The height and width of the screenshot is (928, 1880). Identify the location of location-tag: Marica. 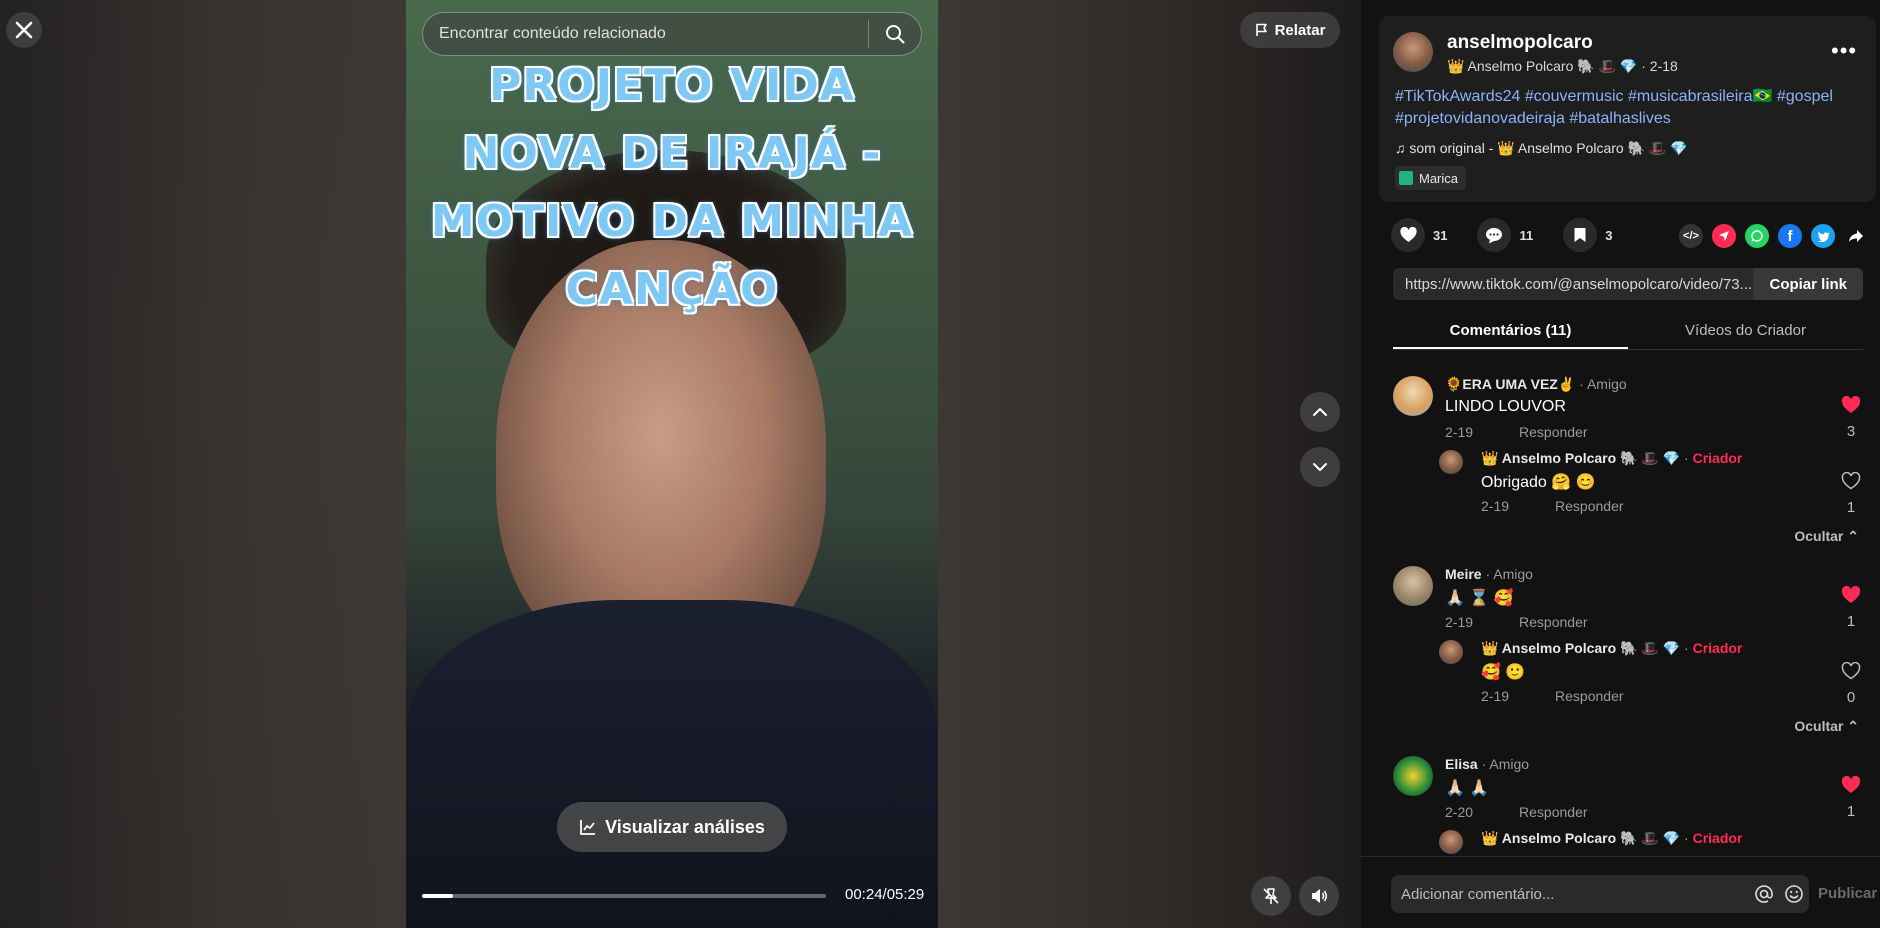
(1431, 178).